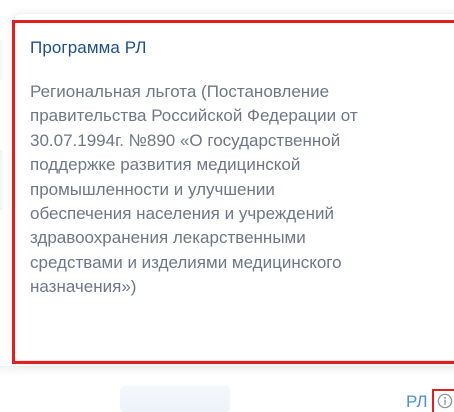 Image resolution: width=454 pixels, height=412 pixels. What do you see at coordinates (227, 371) in the screenshot?
I see `tooltip-shadow` at bounding box center [227, 371].